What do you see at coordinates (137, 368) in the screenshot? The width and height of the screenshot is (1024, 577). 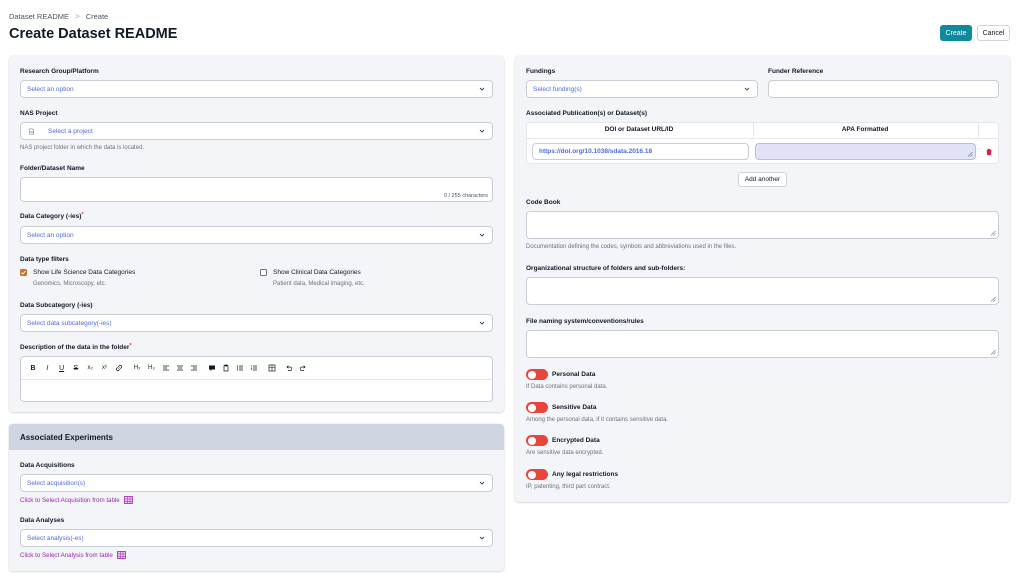 I see `heading2-button: H₂` at bounding box center [137, 368].